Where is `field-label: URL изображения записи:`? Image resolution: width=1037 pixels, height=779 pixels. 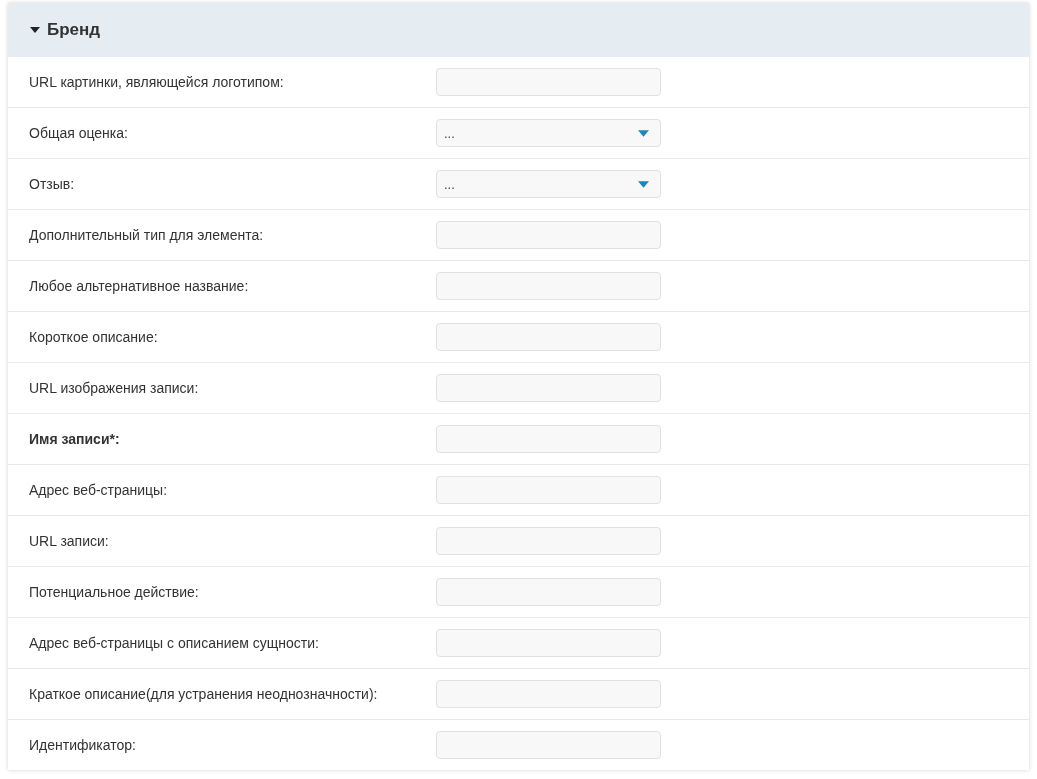
field-label: URL изображения записи: is located at coordinates (114, 388).